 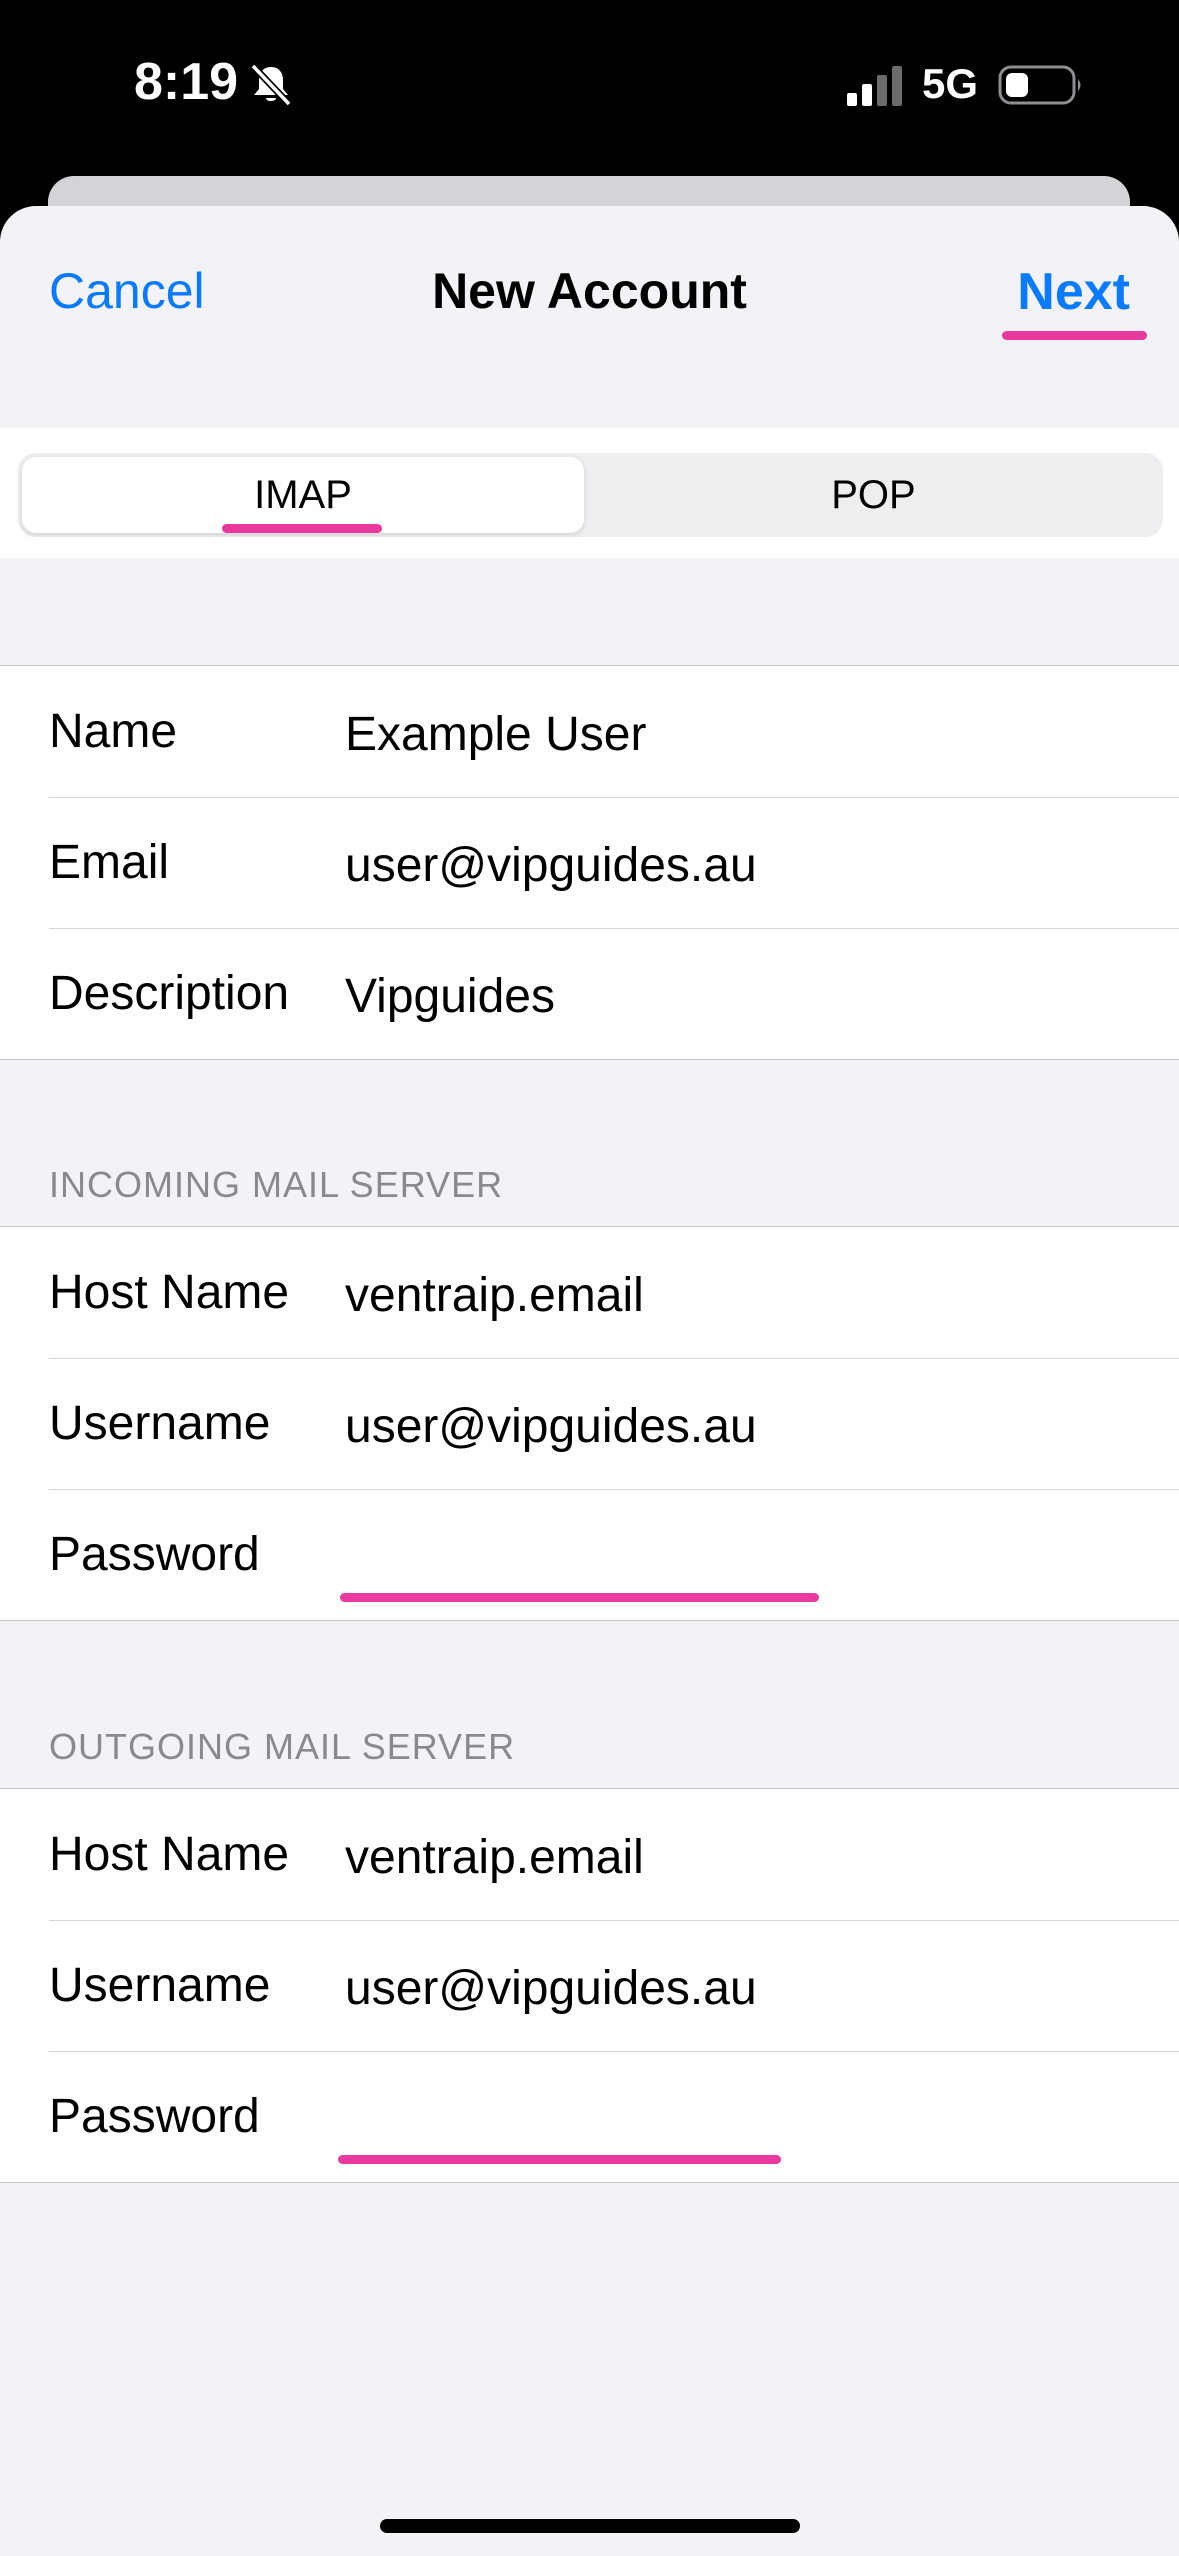 I want to click on home-indicator, so click(x=590, y=2526).